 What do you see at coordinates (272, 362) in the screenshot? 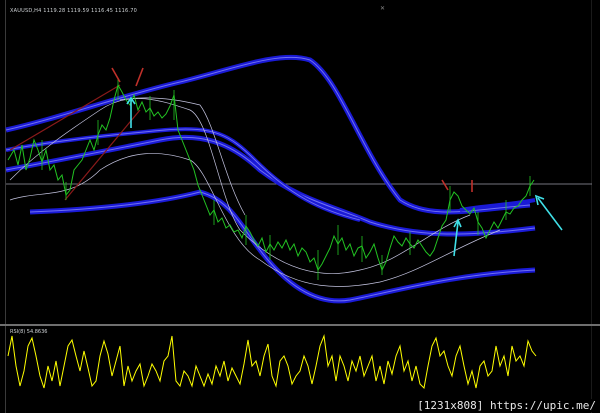
I see `rsi-series` at bounding box center [272, 362].